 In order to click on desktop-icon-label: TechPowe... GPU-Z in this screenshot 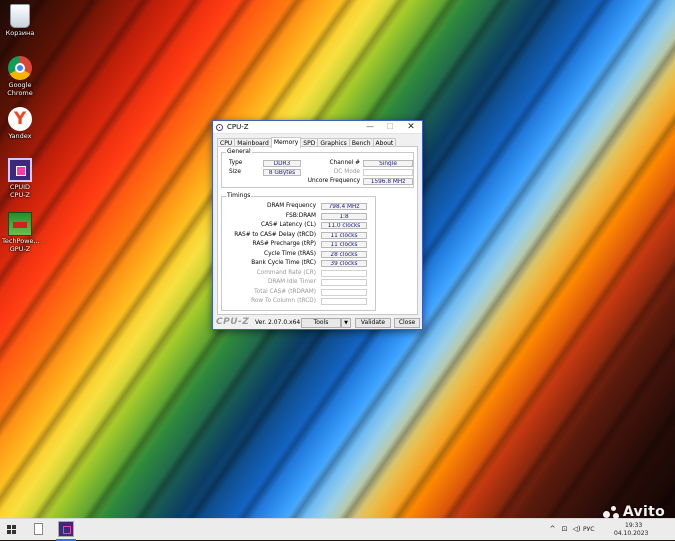, I will do `click(21, 245)`.